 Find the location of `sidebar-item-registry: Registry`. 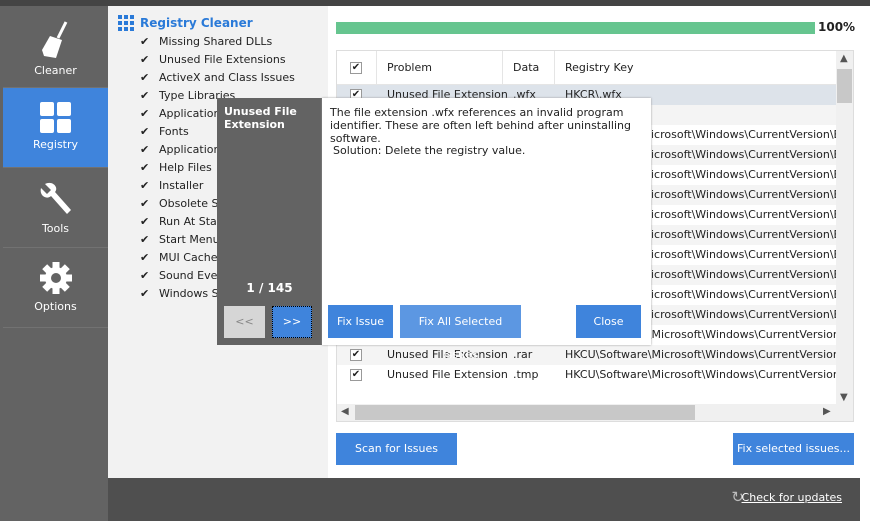

sidebar-item-registry: Registry is located at coordinates (55, 128).